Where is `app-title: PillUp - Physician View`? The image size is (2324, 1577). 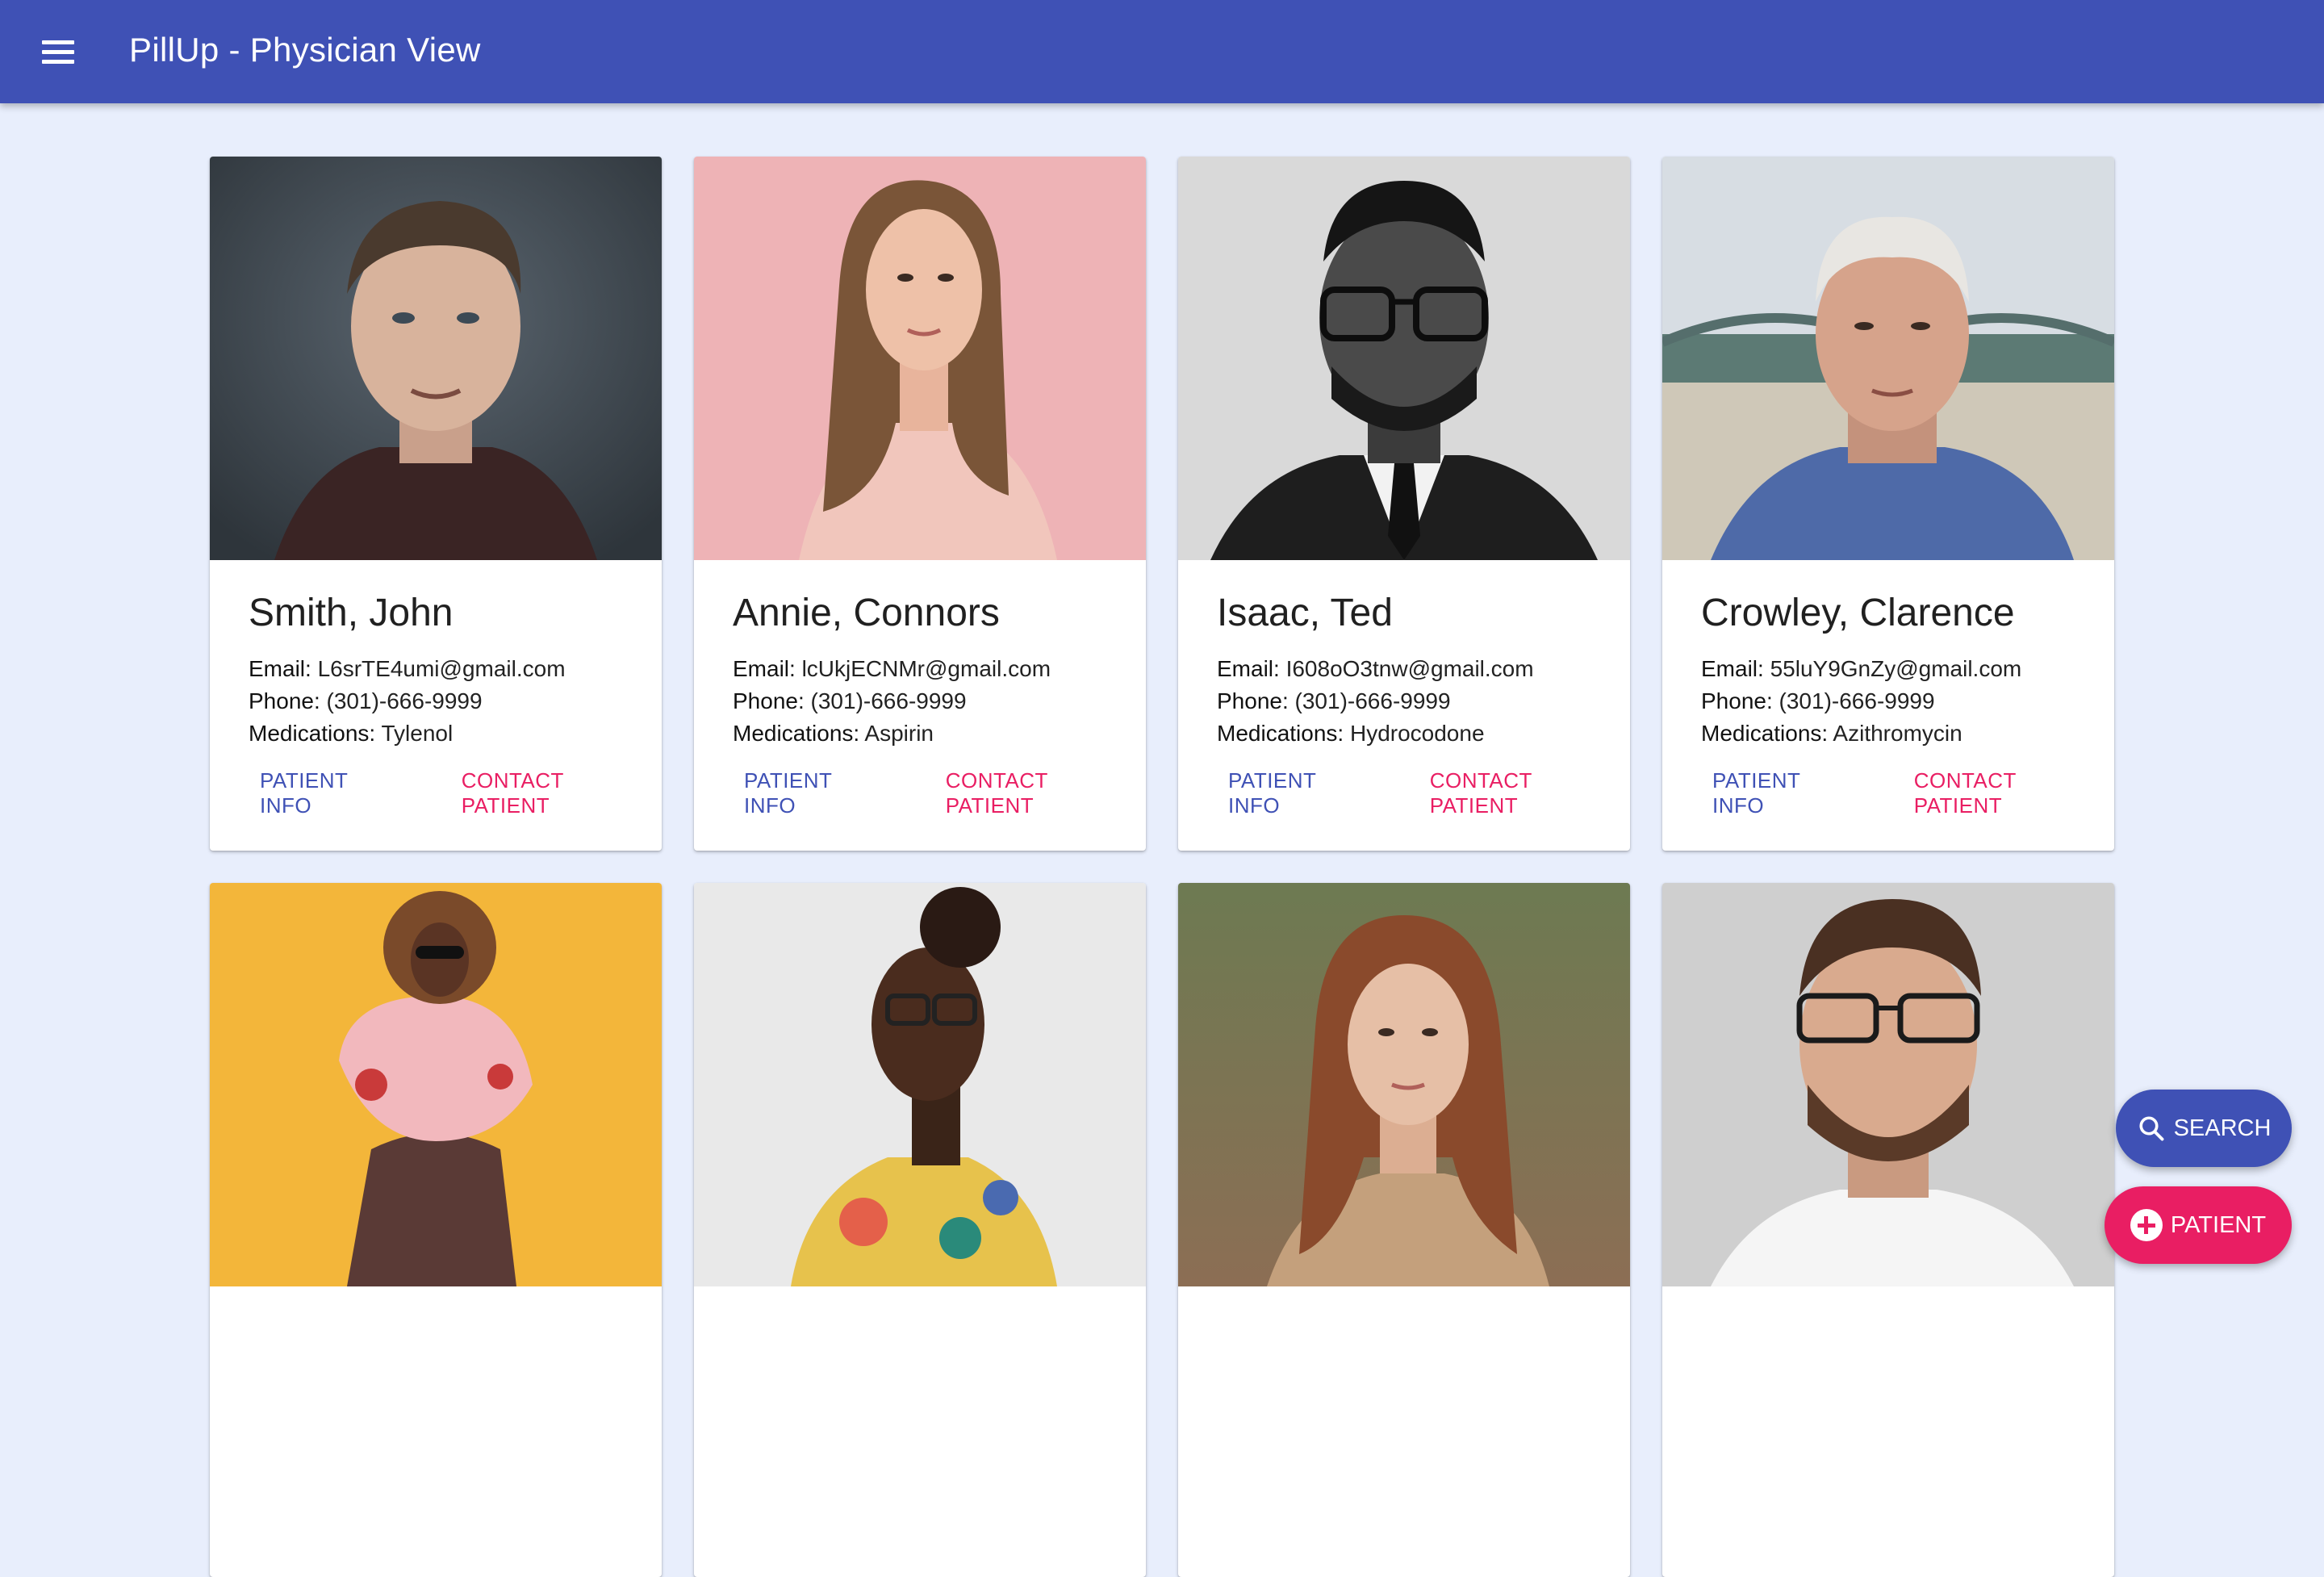 app-title: PillUp - Physician View is located at coordinates (305, 50).